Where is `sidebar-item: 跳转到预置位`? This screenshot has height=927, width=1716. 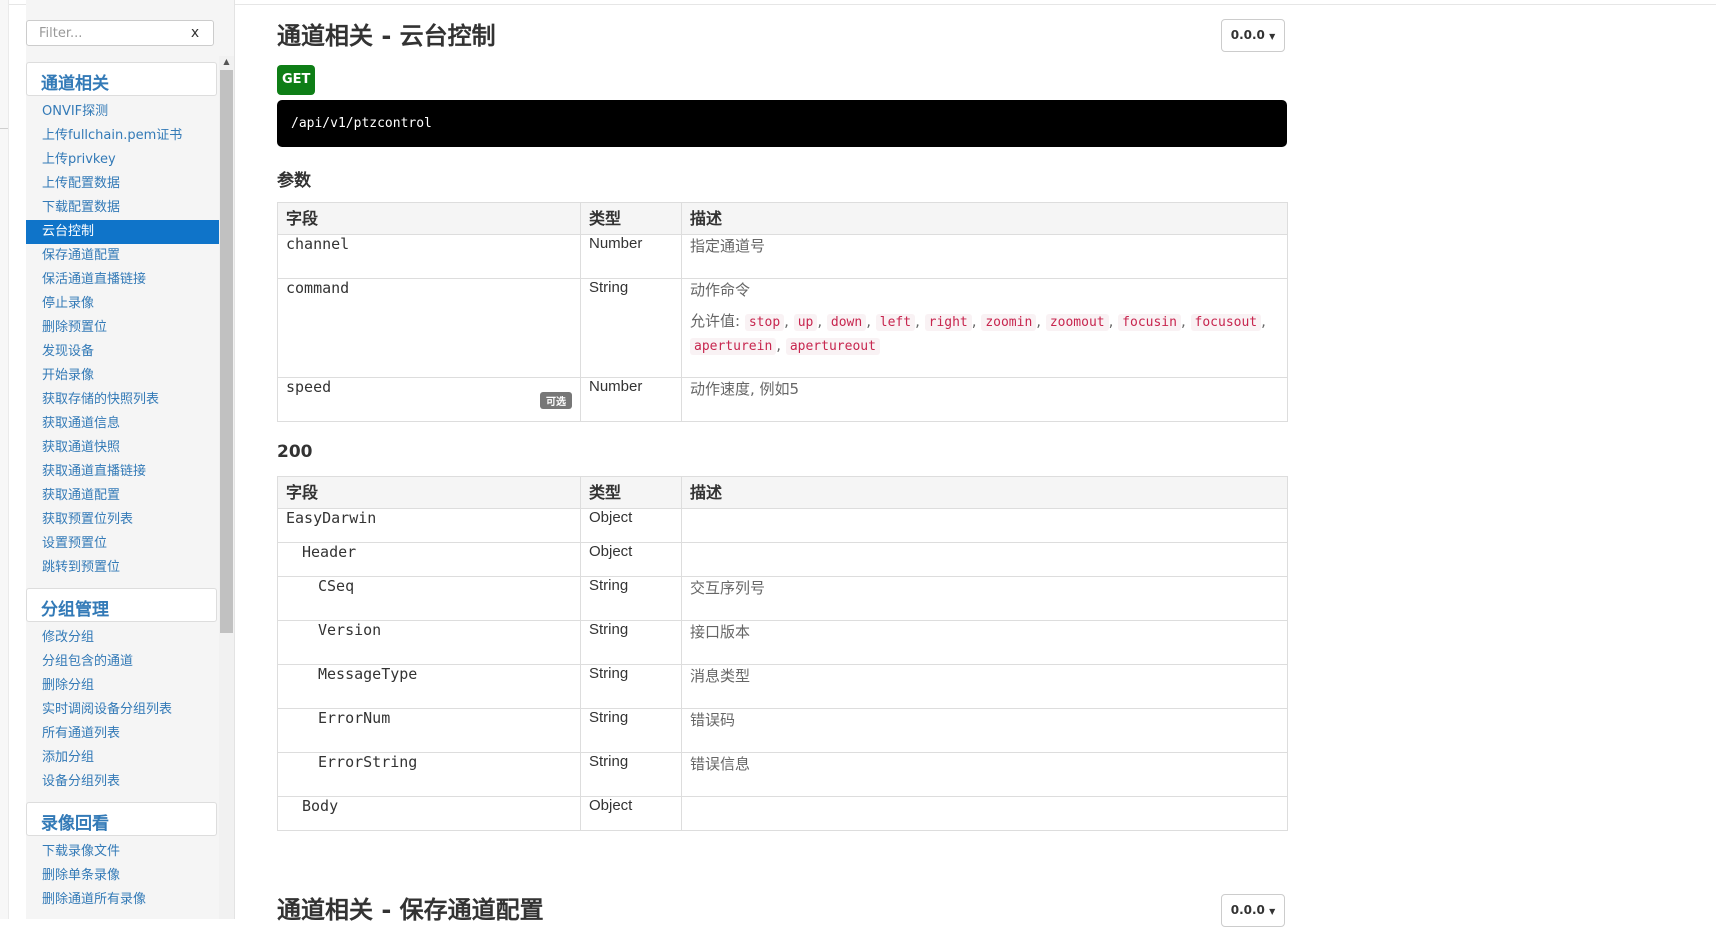
sidebar-item: 跳转到预置位 is located at coordinates (122, 568).